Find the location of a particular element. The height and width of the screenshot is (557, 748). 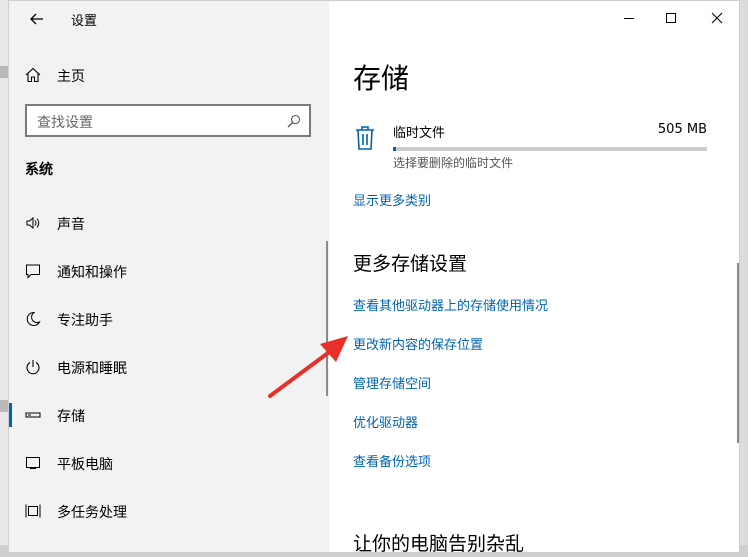

close-icon is located at coordinates (717, 18).